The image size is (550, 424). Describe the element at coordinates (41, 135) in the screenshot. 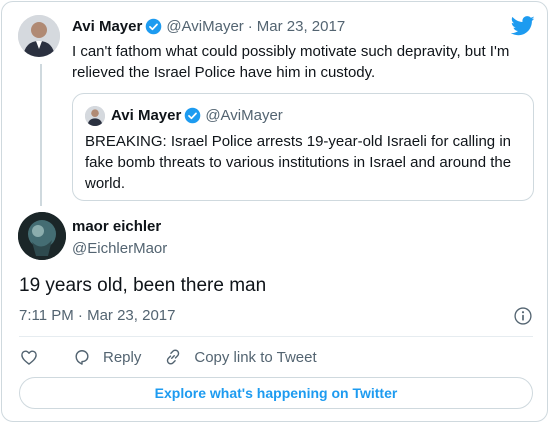

I see `thread-line` at that location.